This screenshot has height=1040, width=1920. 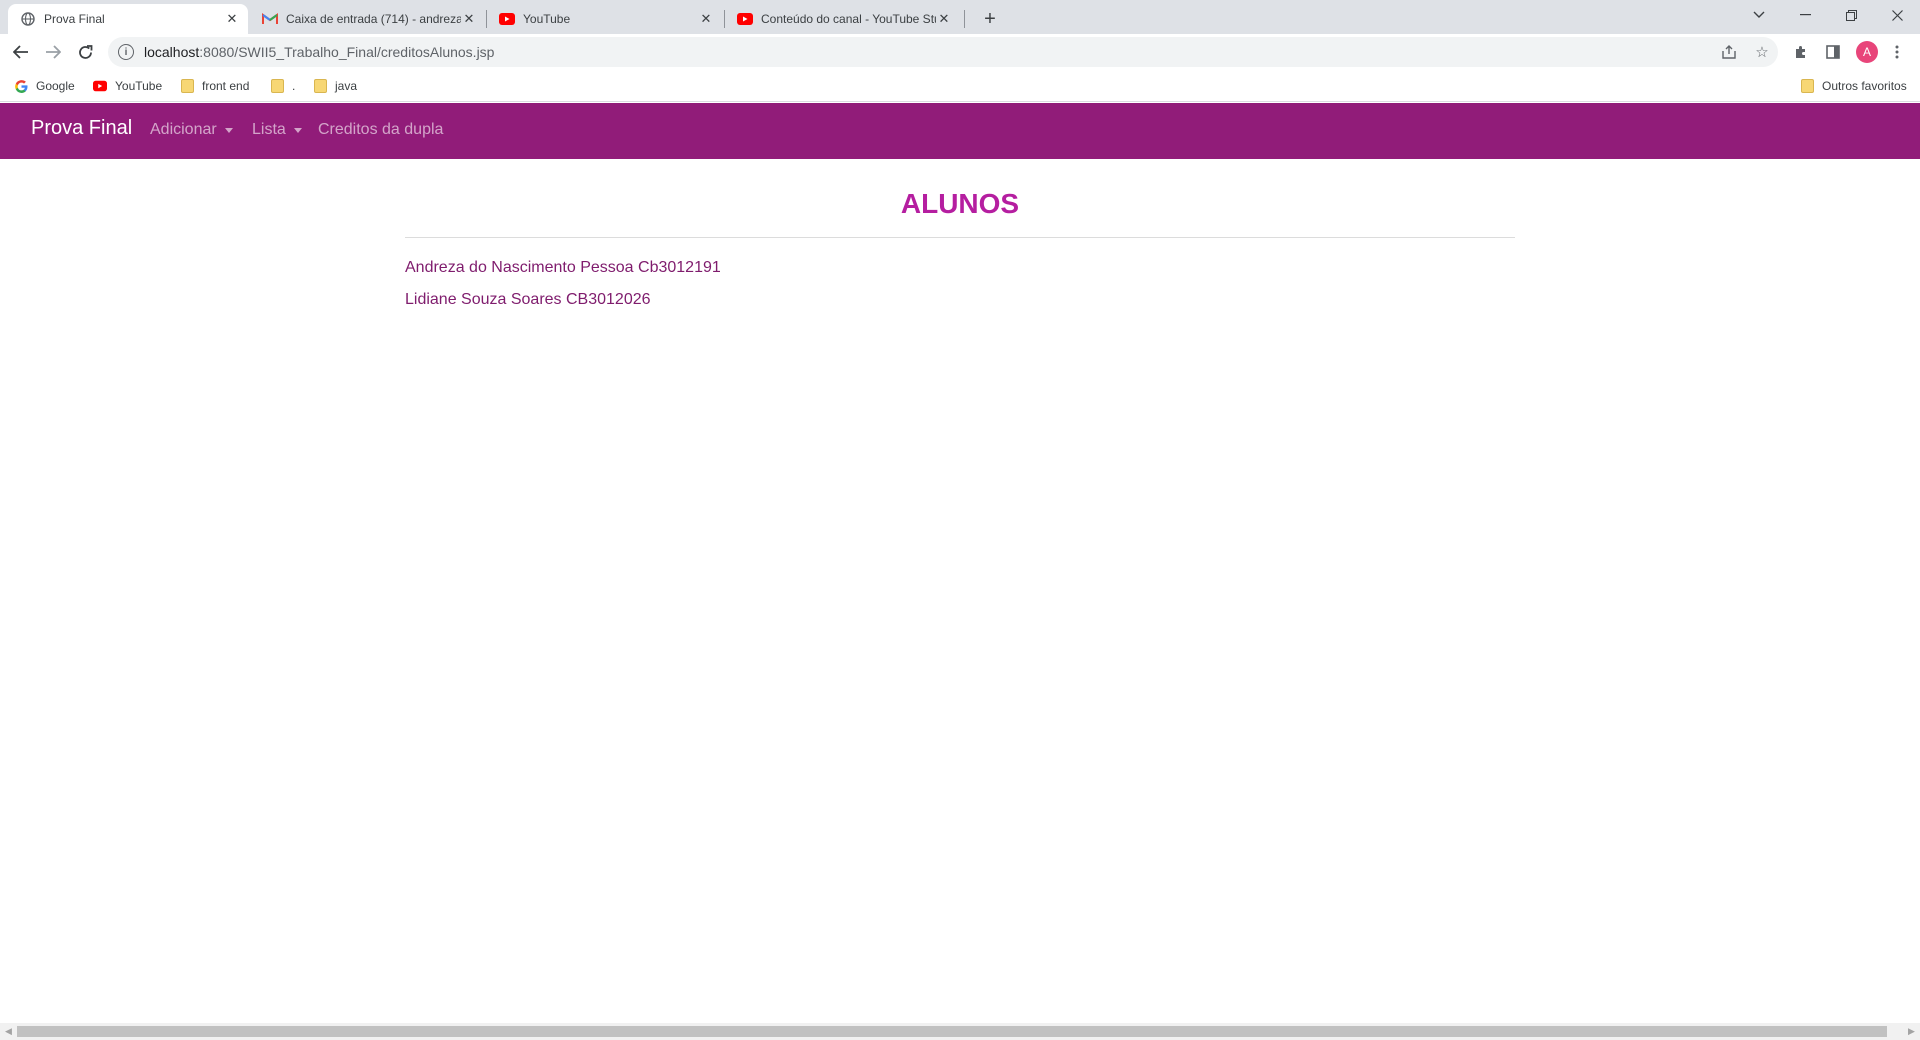 What do you see at coordinates (960, 203) in the screenshot?
I see `page-title: ALUNOS` at bounding box center [960, 203].